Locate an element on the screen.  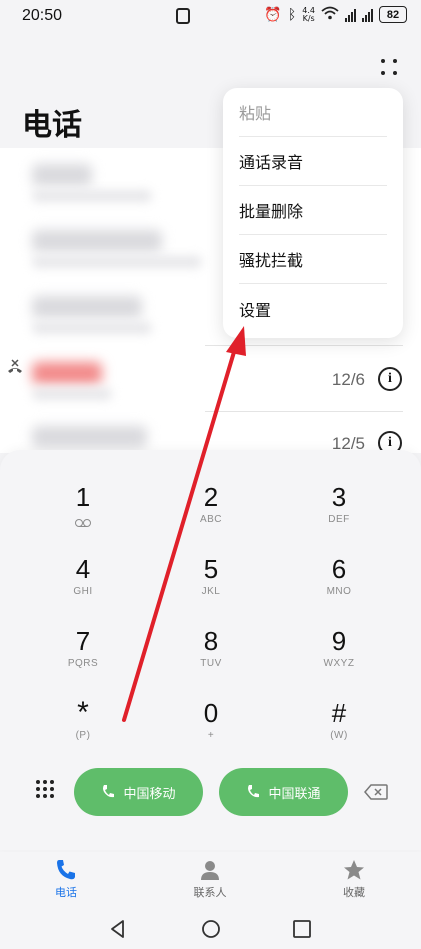
dial-key-3: 3 DEF is located at coordinates (339, 507).